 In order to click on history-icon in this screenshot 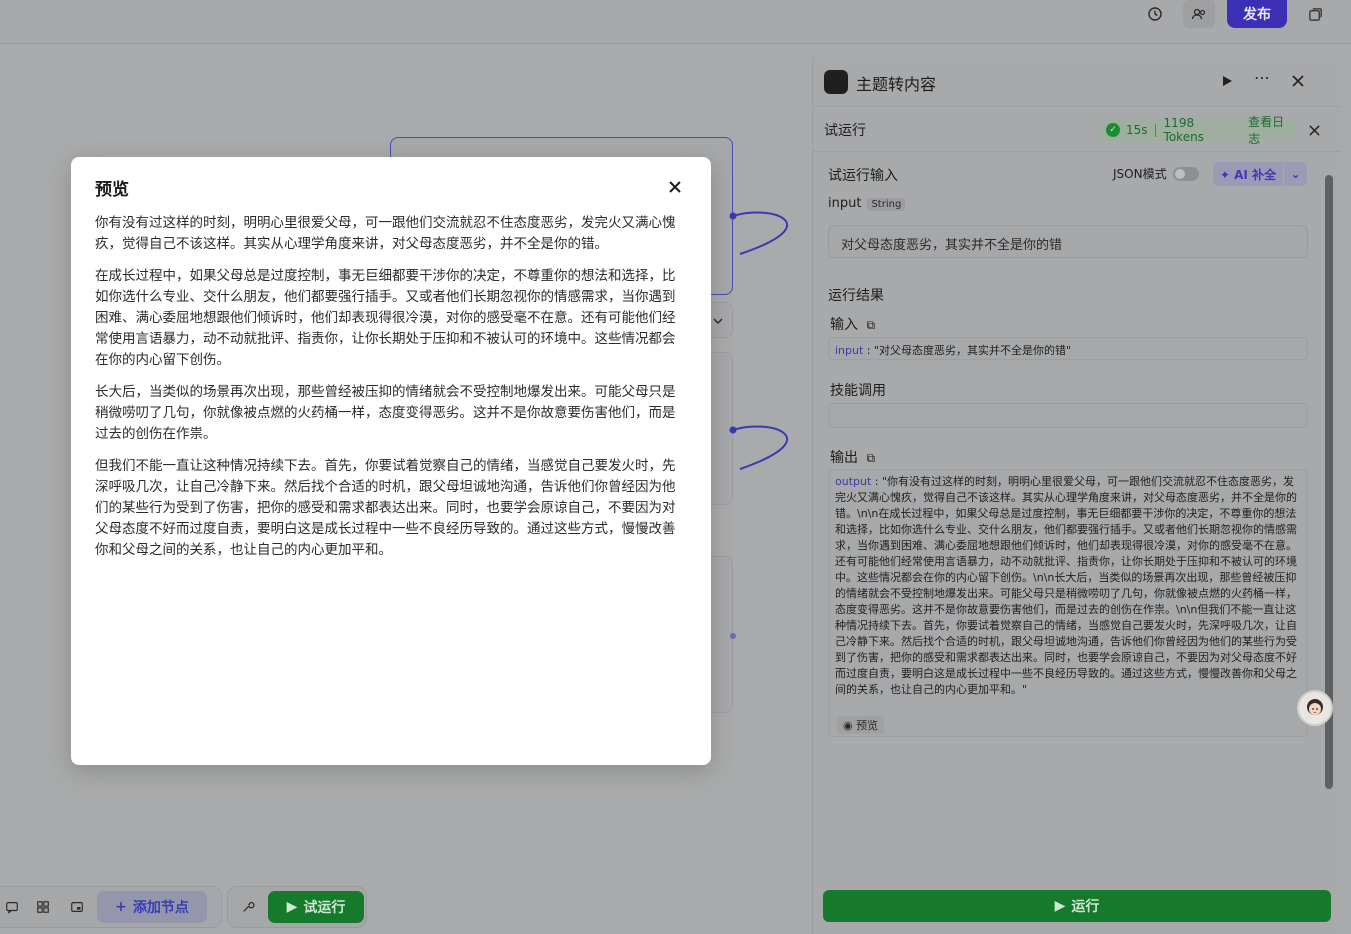, I will do `click(1155, 14)`.